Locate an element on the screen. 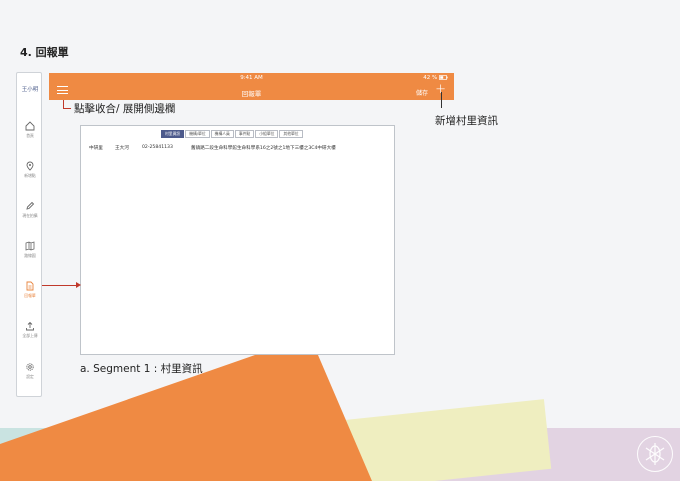 The width and height of the screenshot is (680, 481). pencil-icon is located at coordinates (30, 205).